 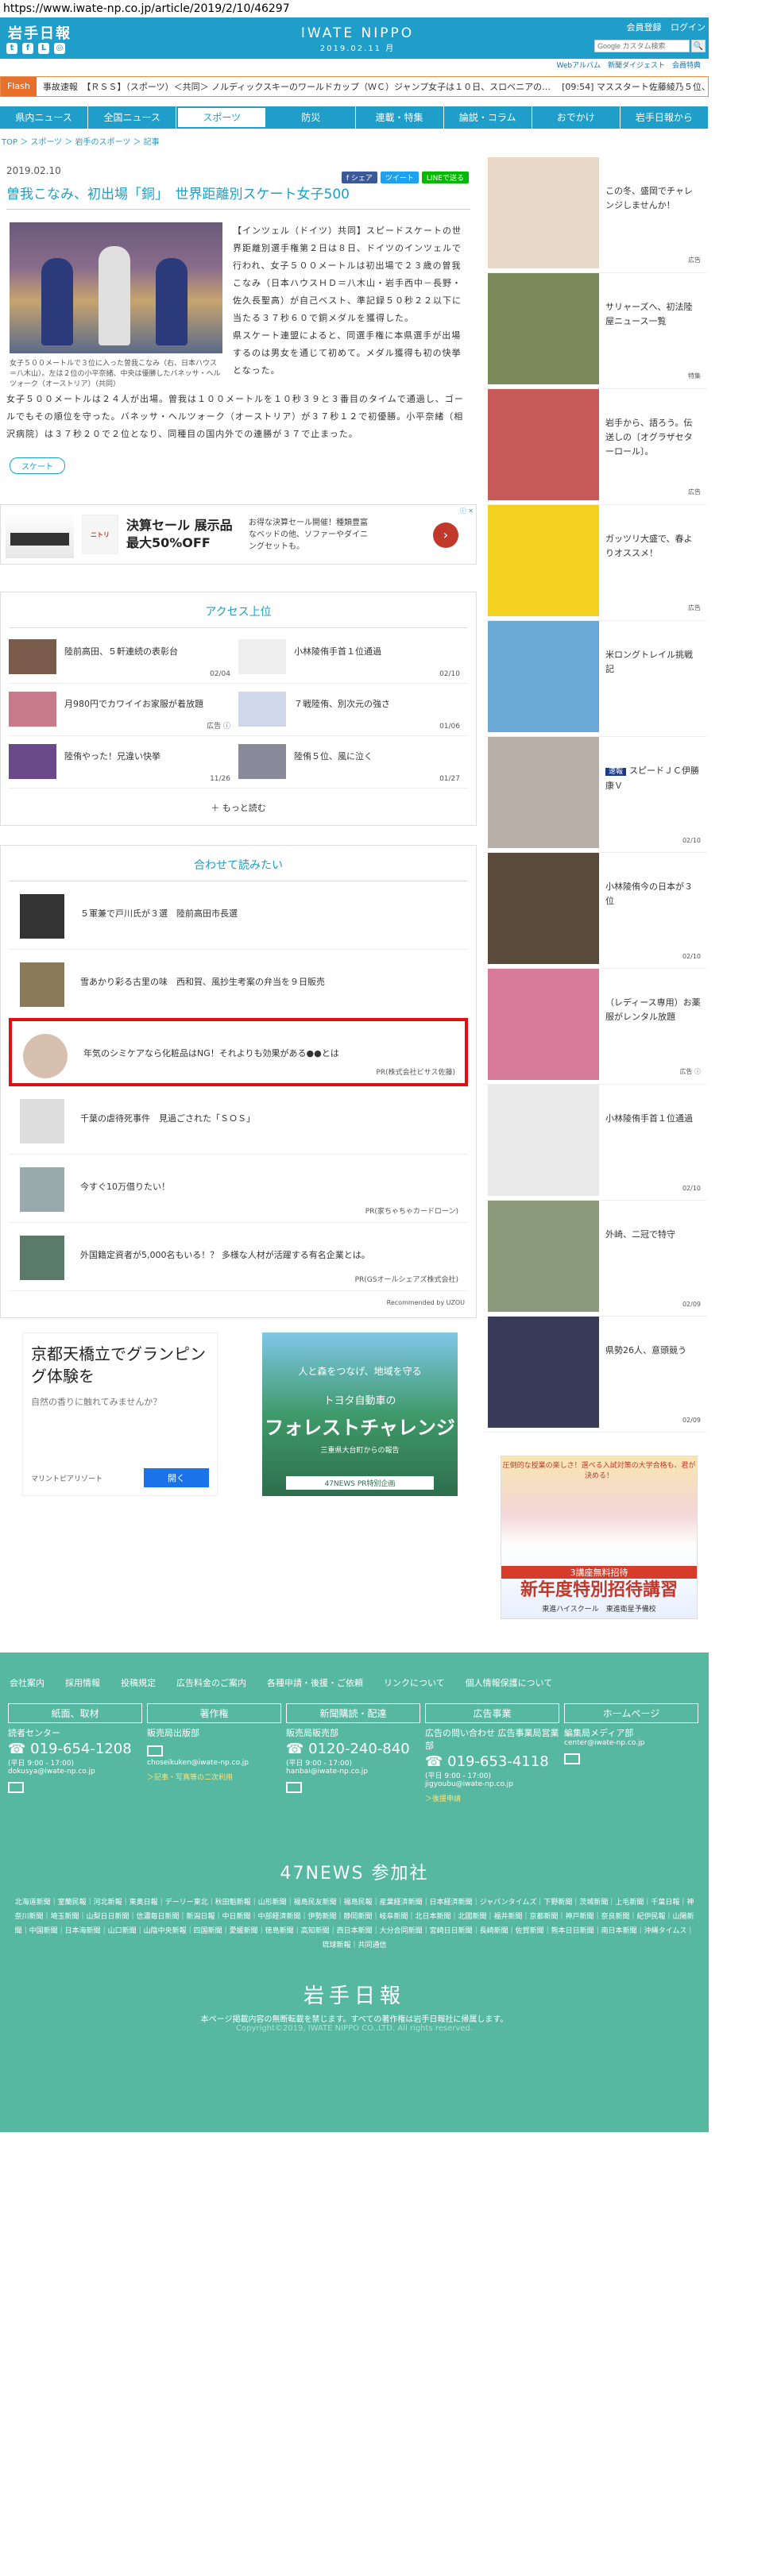 What do you see at coordinates (378, 704) in the screenshot?
I see `item-title: ７戦陸侑、別次元の強さ` at bounding box center [378, 704].